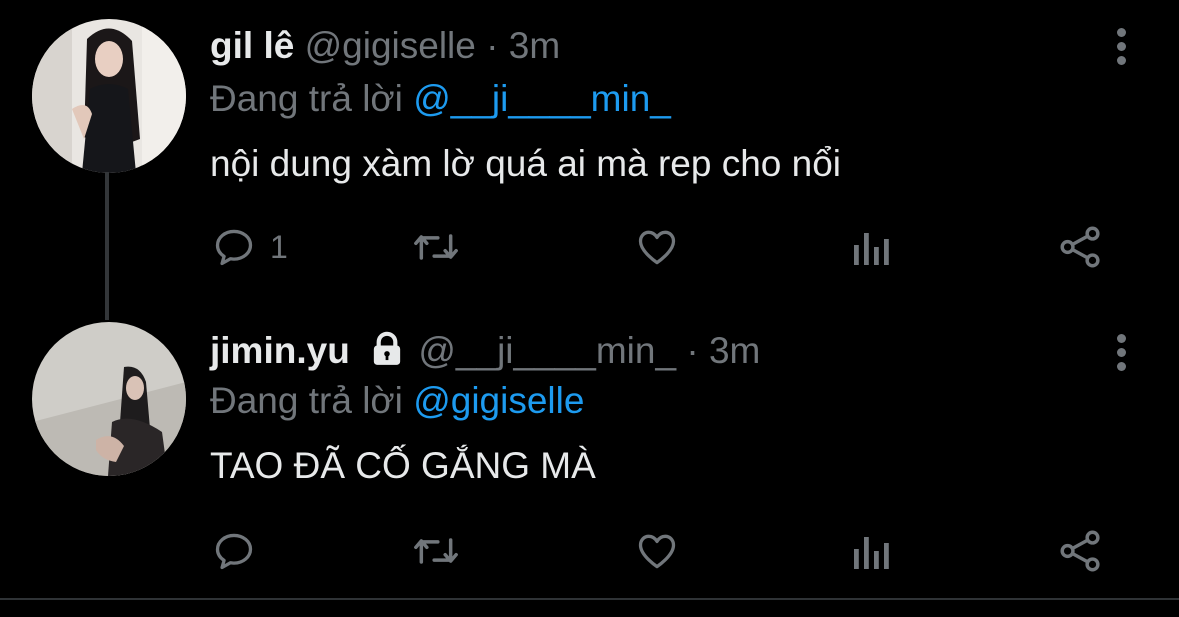 Image resolution: width=1179 pixels, height=617 pixels. I want to click on mention-link: @__ji____min_, so click(542, 98).